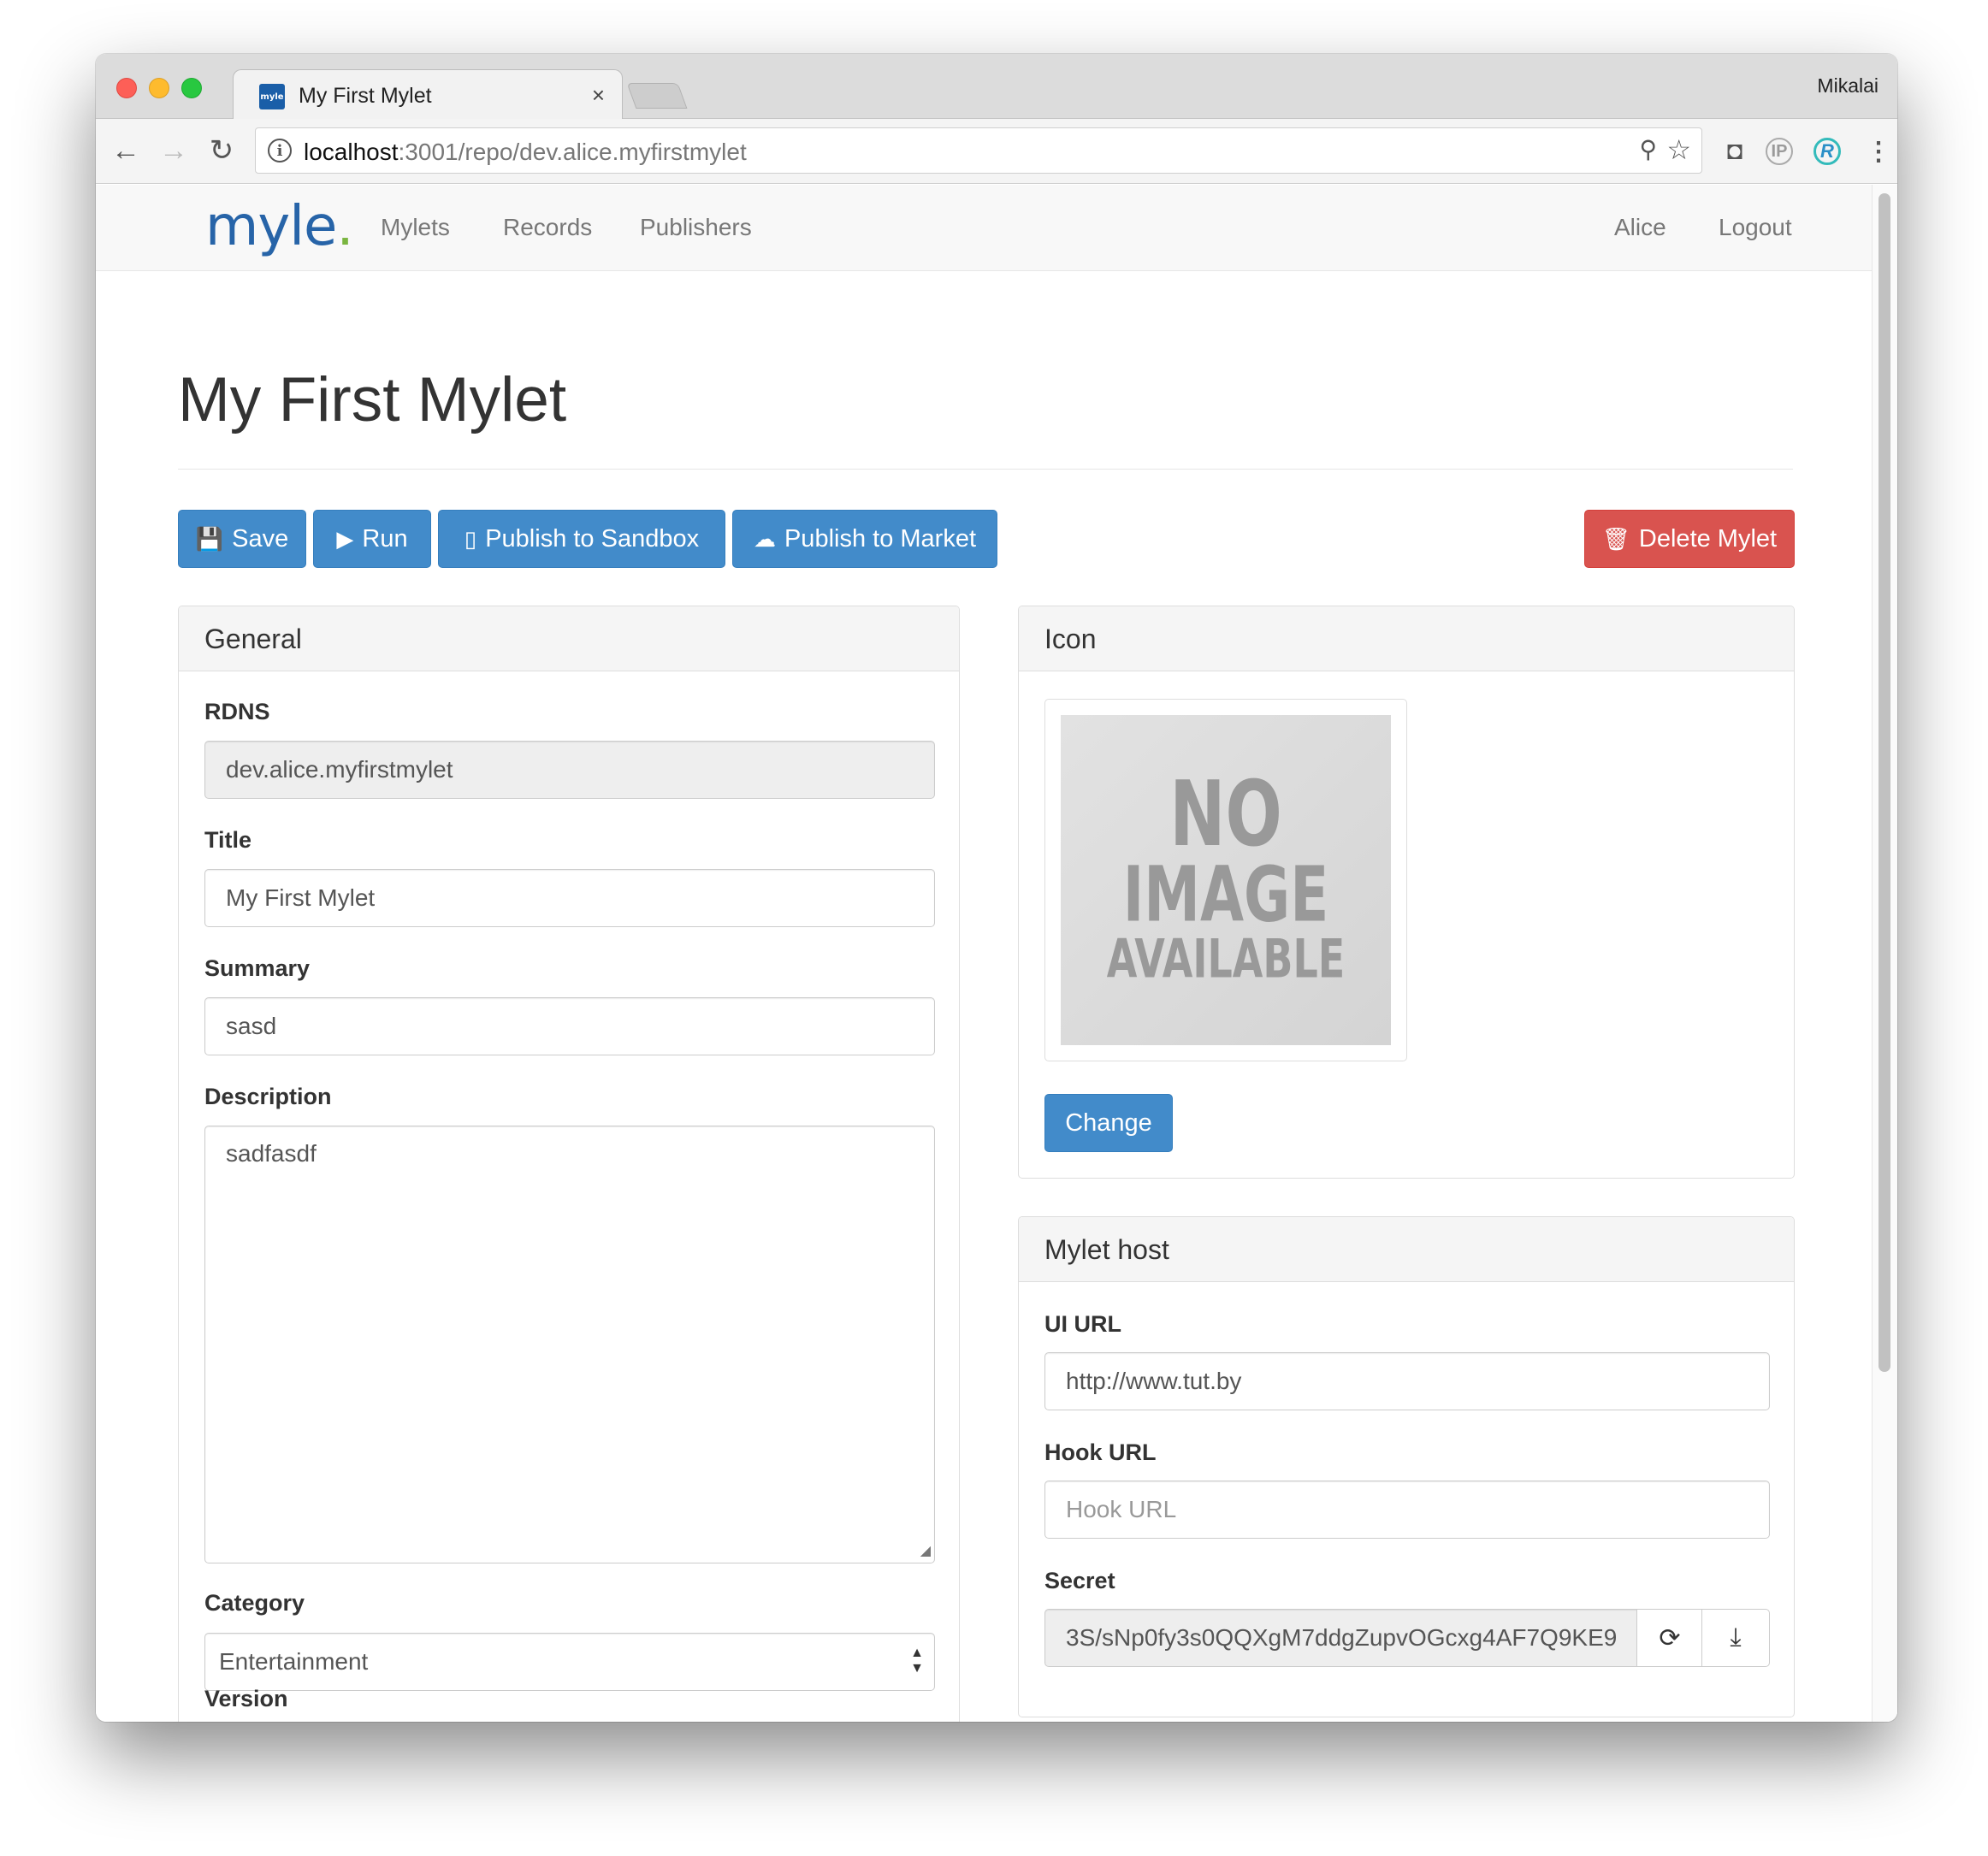  I want to click on change-icon-button: Change, so click(1108, 1123).